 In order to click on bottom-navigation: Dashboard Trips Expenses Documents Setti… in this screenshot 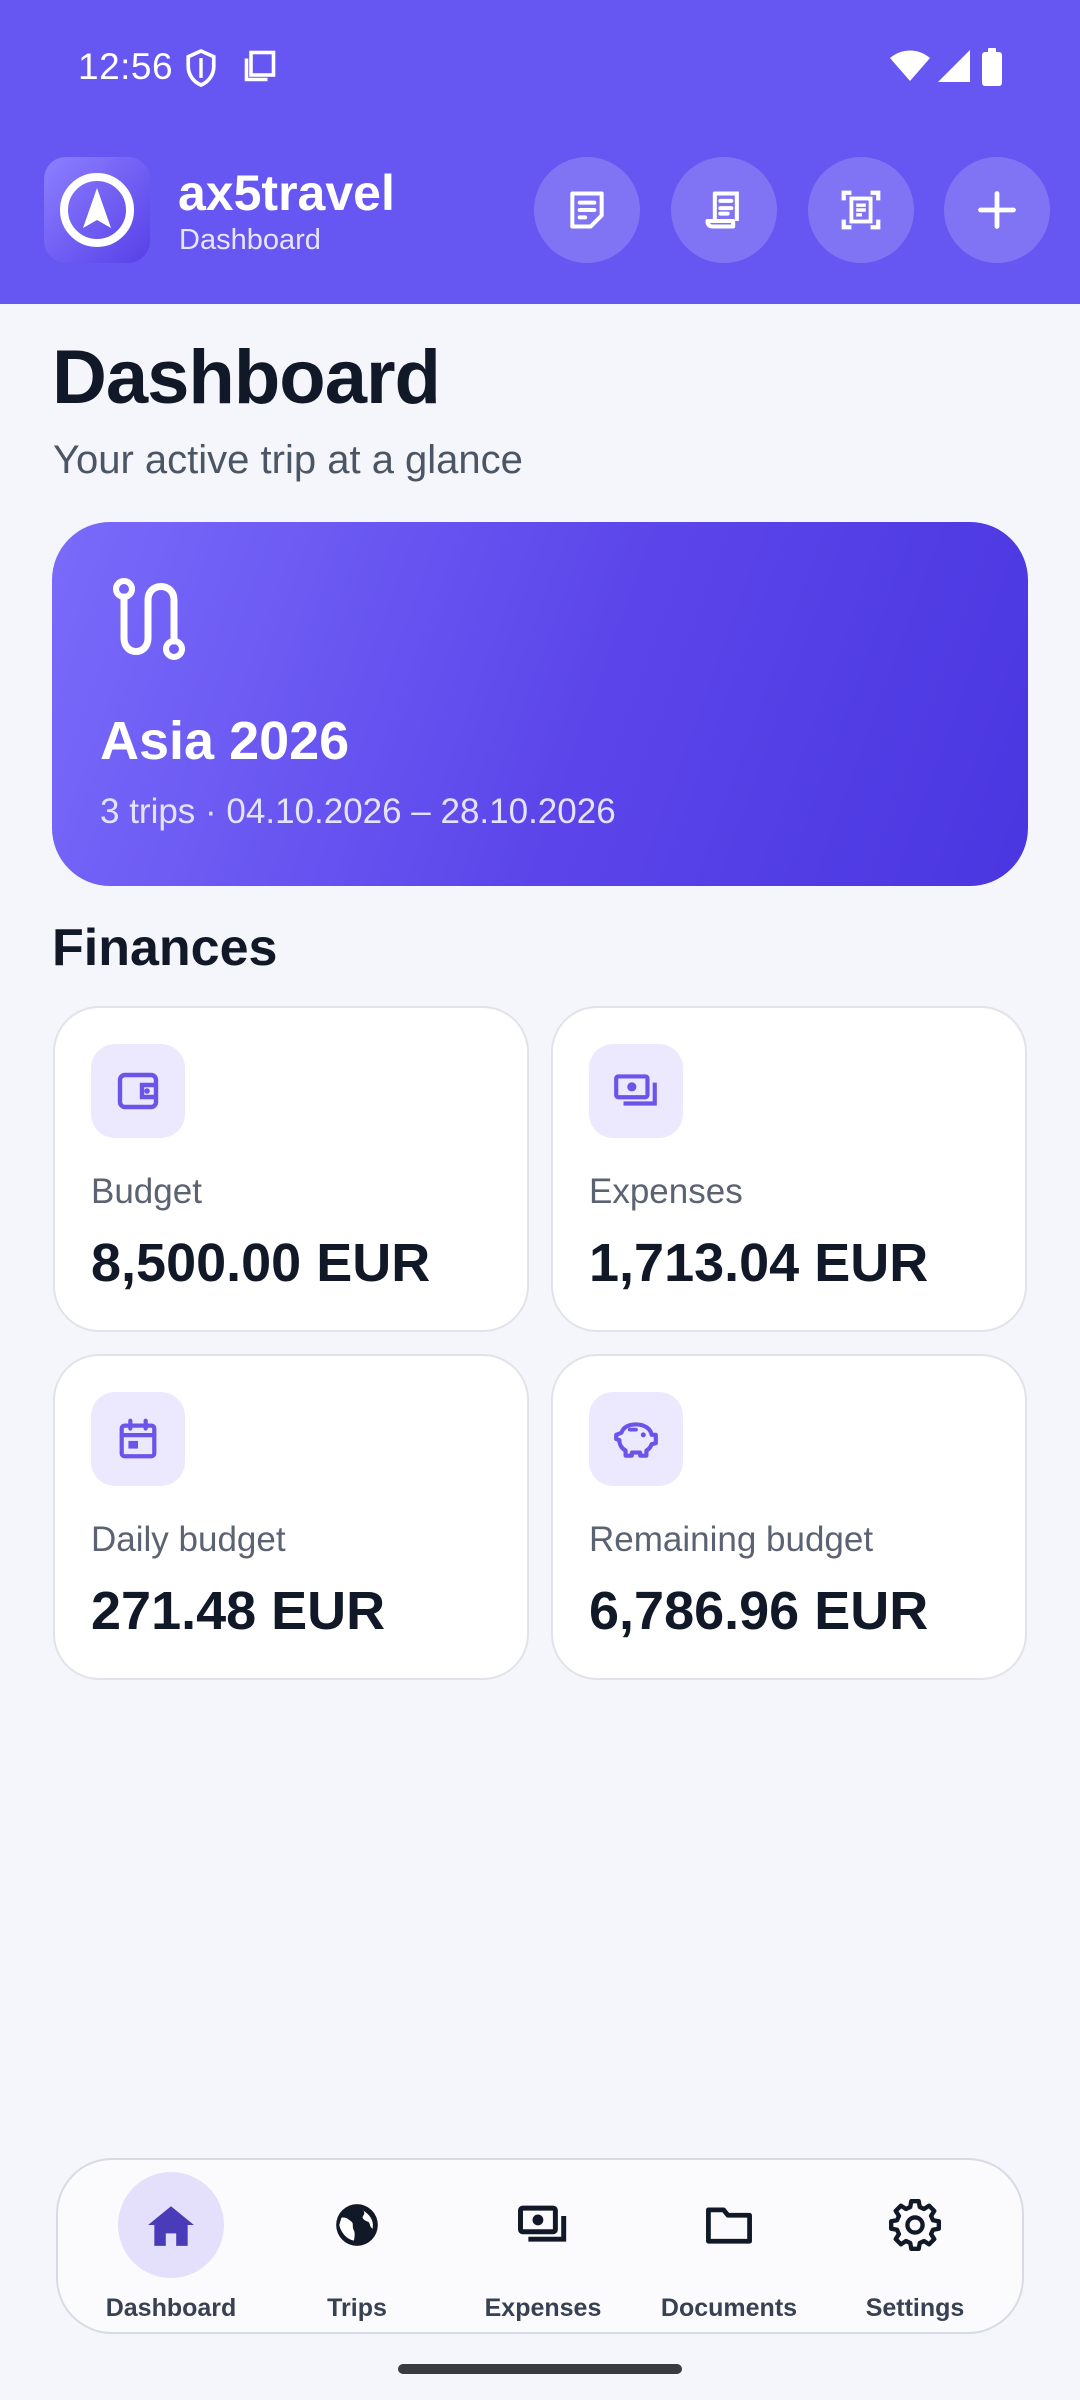, I will do `click(540, 2246)`.